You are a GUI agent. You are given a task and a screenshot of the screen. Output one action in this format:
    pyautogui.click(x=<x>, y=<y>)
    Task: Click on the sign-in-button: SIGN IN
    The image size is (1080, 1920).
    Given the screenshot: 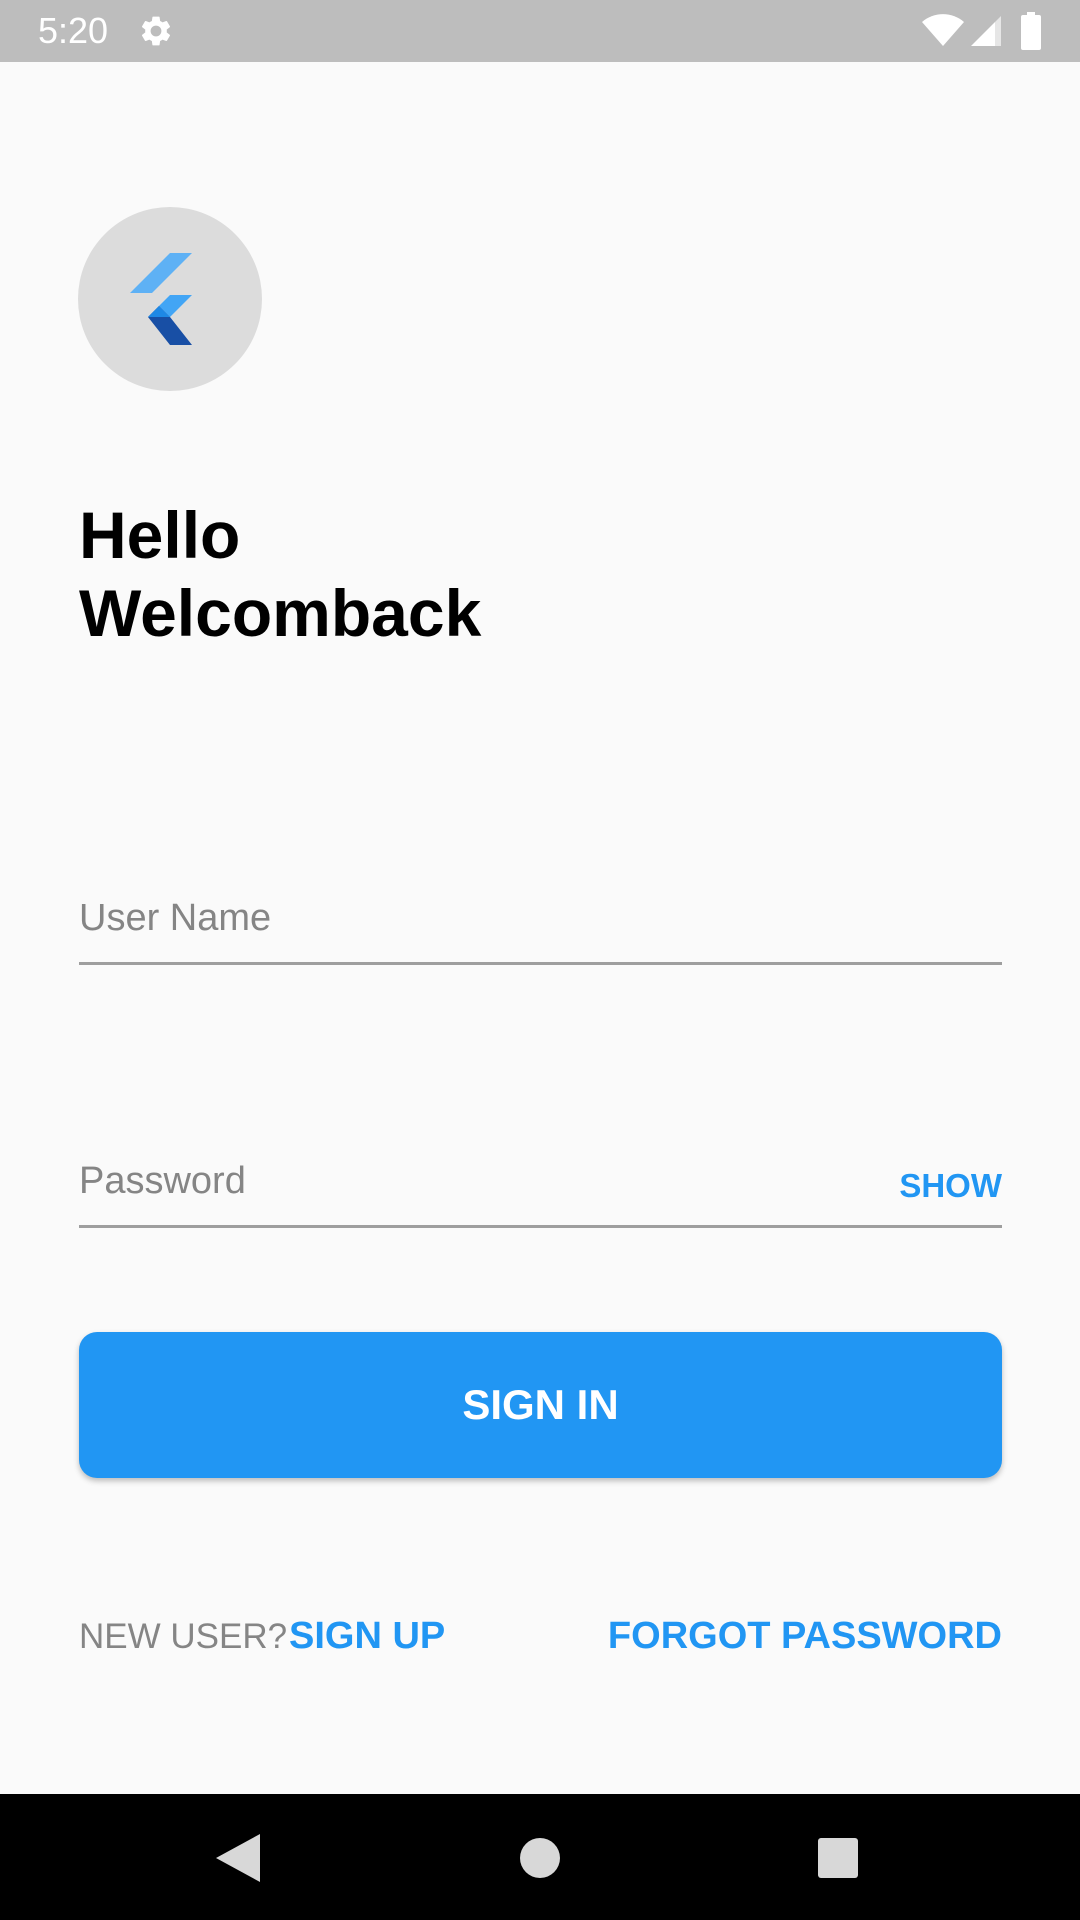 What is the action you would take?
    pyautogui.click(x=540, y=1405)
    